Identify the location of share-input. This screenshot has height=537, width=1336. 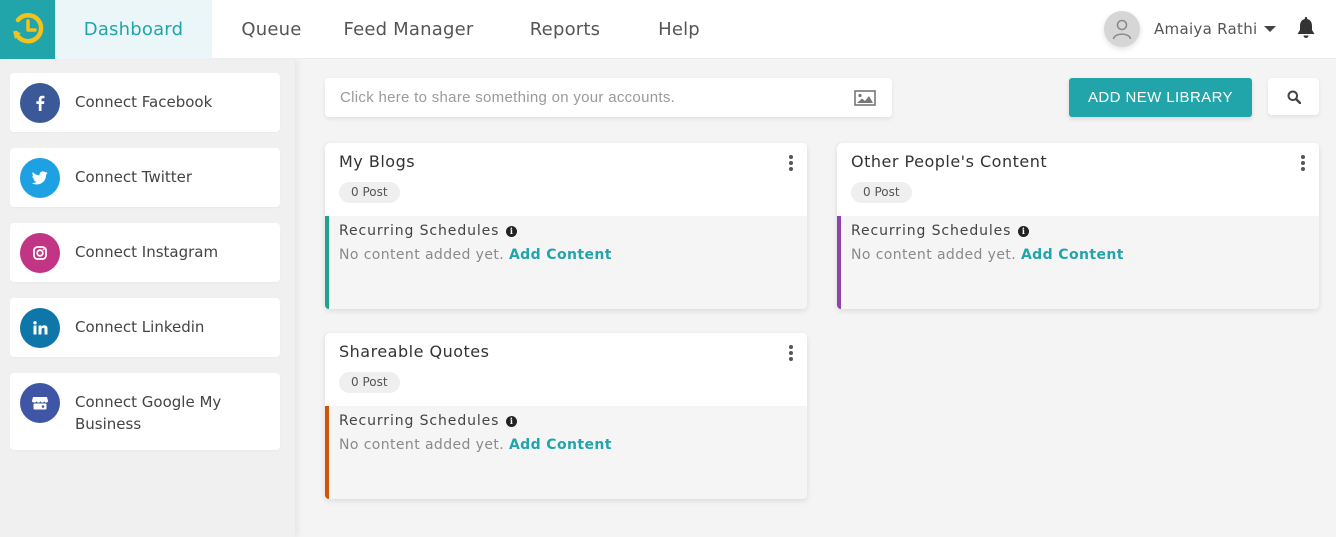
(590, 97).